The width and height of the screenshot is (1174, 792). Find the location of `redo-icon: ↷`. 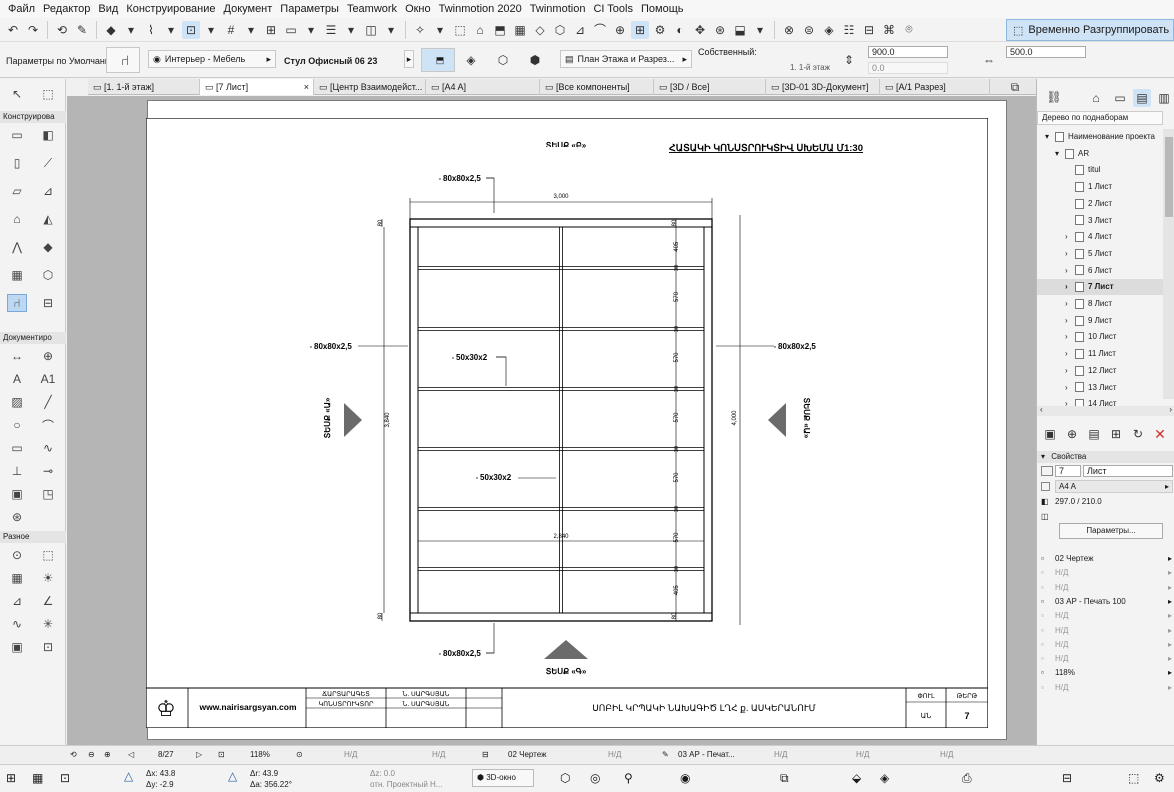

redo-icon: ↷ is located at coordinates (33, 30).